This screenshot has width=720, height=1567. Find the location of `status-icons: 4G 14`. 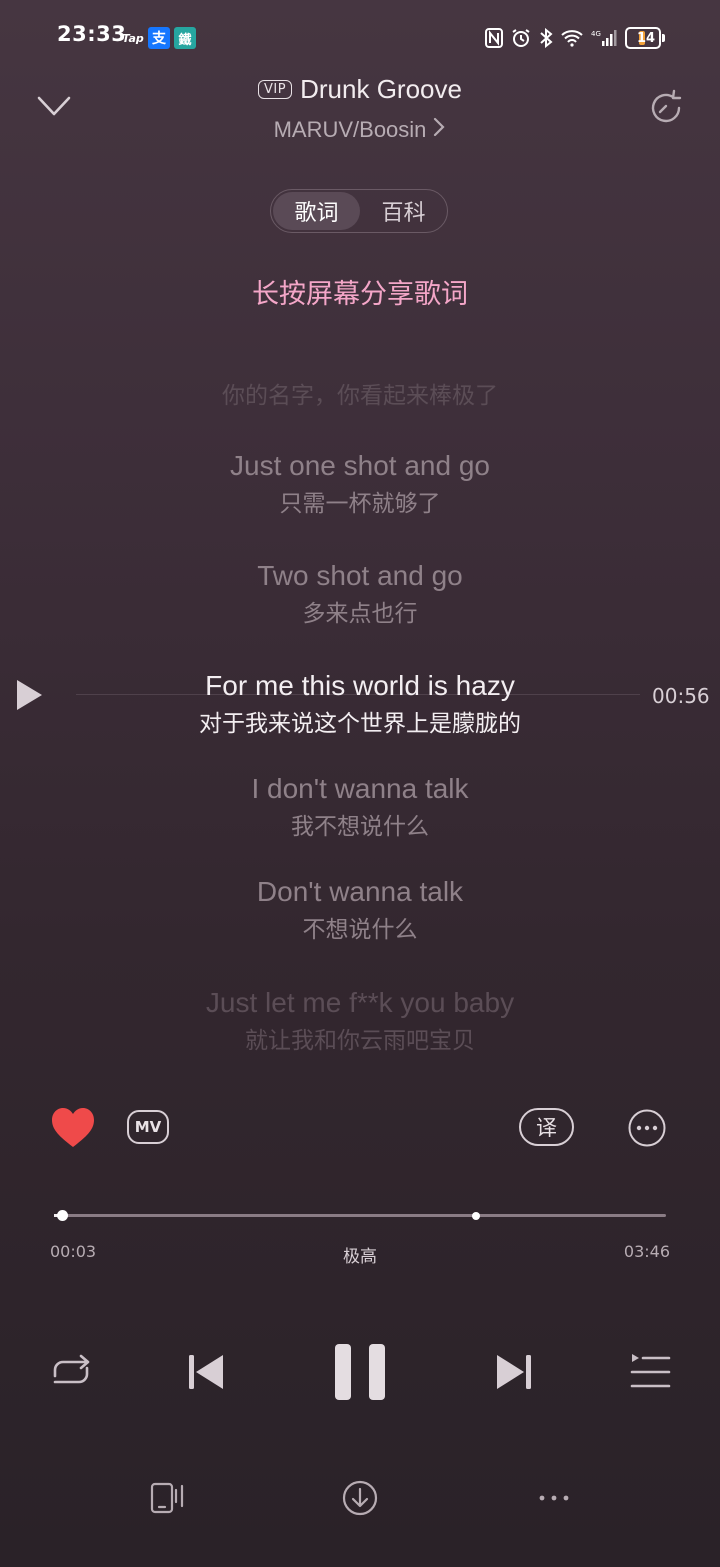

status-icons: 4G 14 is located at coordinates (575, 38).